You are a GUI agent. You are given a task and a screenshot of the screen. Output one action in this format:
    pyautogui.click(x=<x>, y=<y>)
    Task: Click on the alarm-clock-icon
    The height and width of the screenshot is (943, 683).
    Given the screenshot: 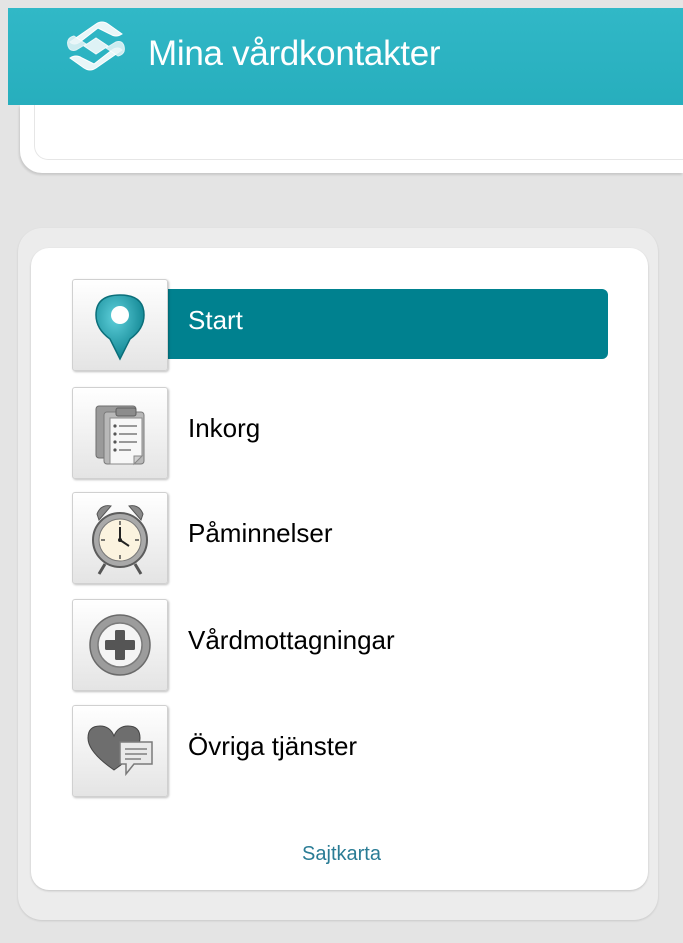 What is the action you would take?
    pyautogui.click(x=120, y=540)
    